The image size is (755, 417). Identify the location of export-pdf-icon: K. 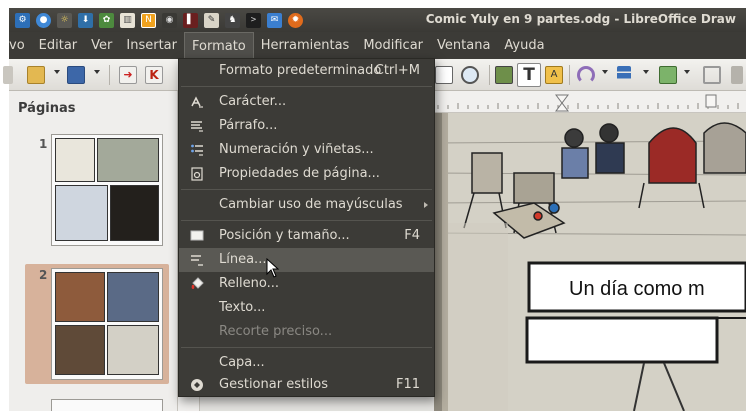
(154, 75).